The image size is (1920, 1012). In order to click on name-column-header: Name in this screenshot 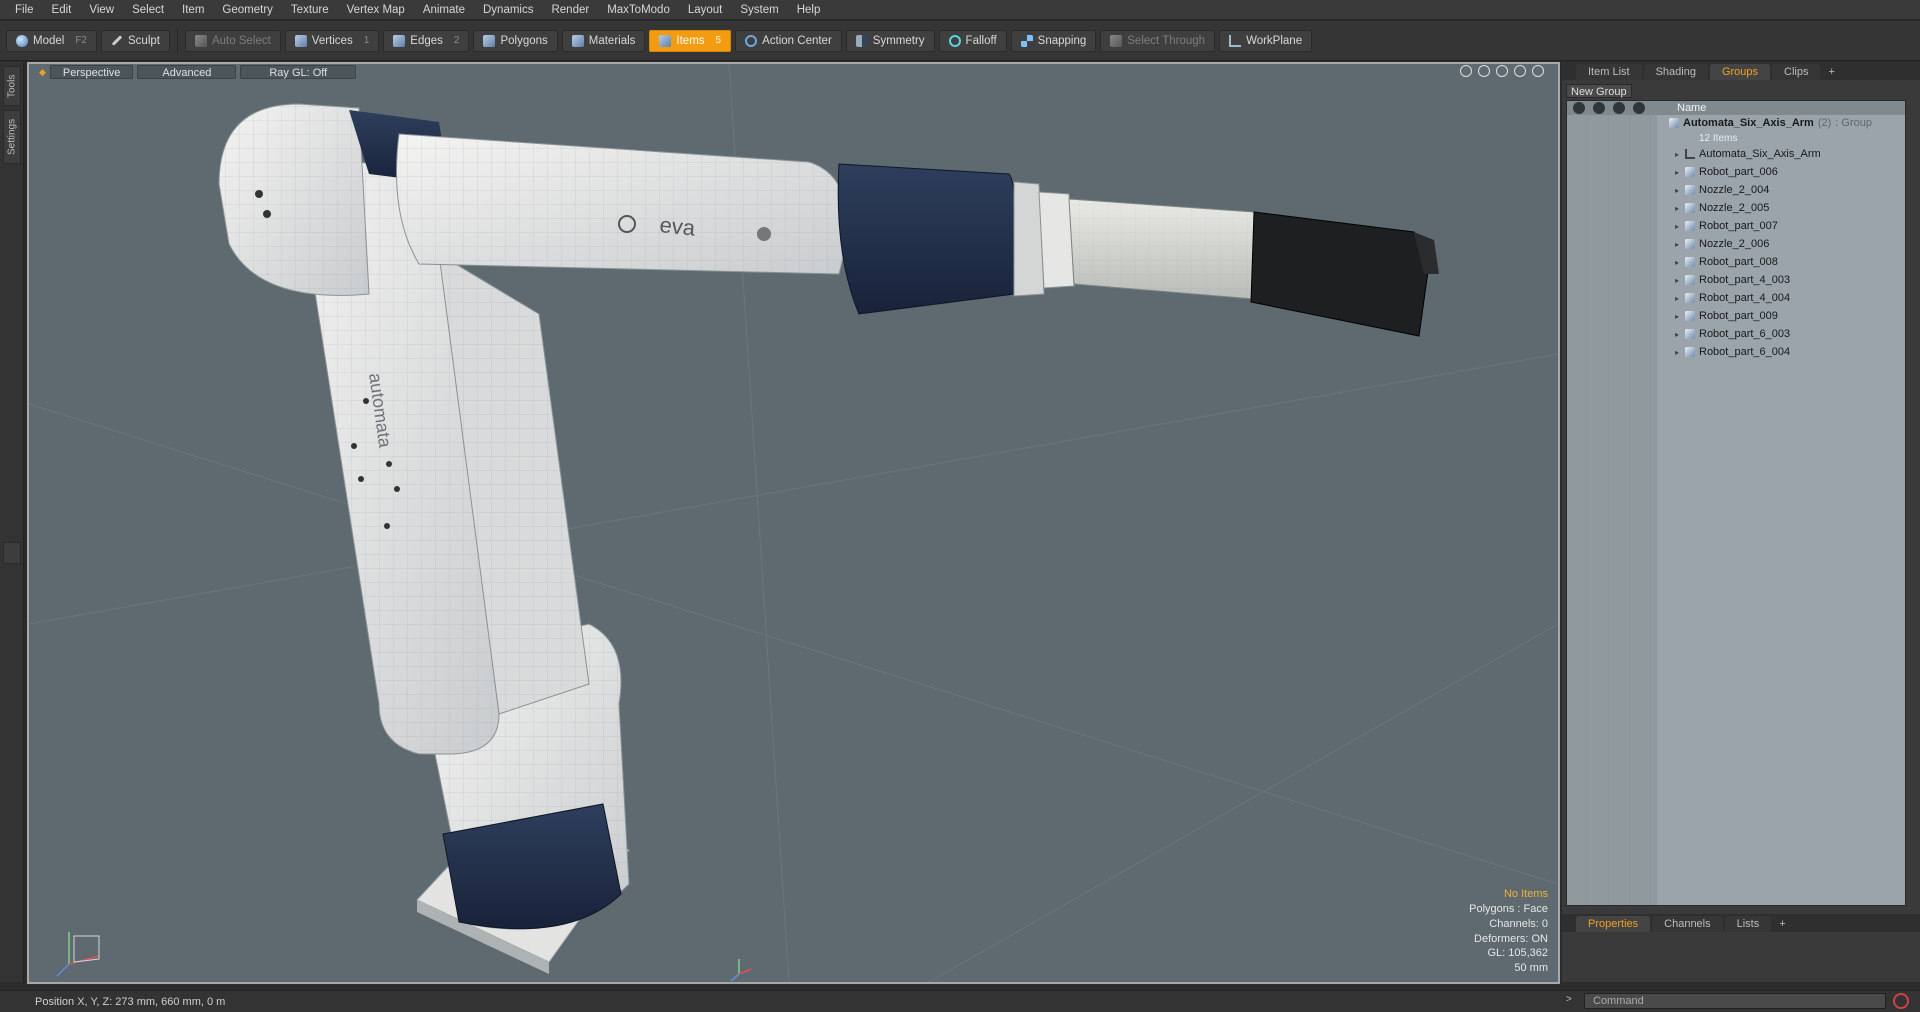, I will do `click(1691, 108)`.